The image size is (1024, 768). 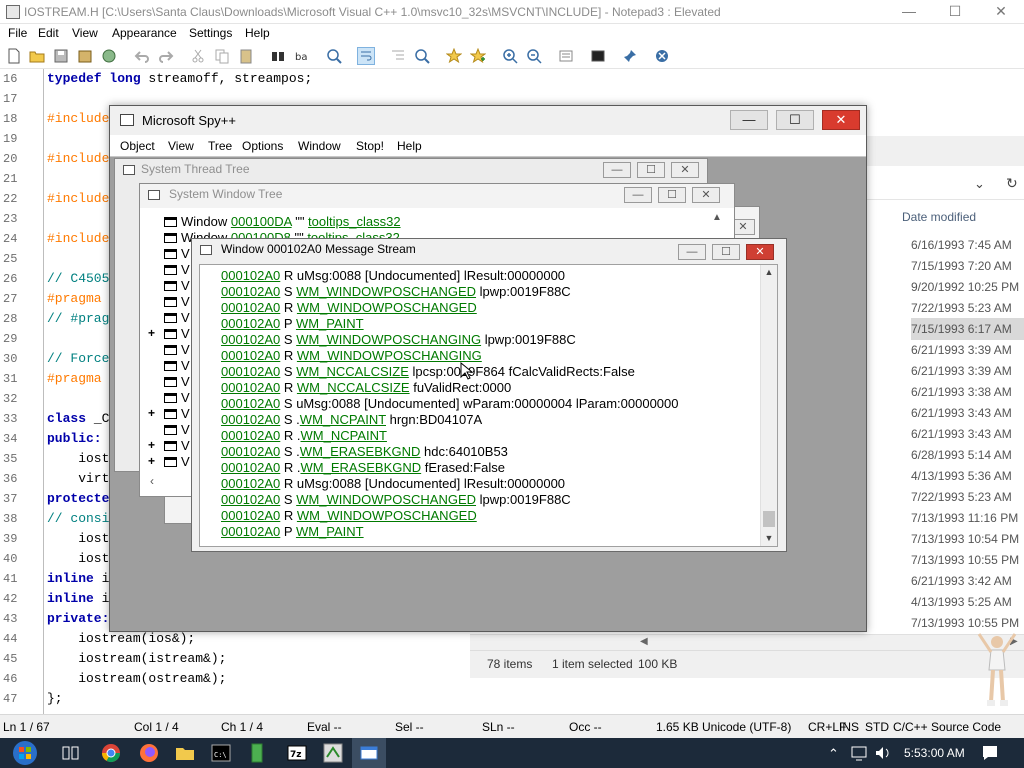 What do you see at coordinates (967, 287) in the screenshot?
I see `date-modified-cell: 9/20/1992 10:25 PM` at bounding box center [967, 287].